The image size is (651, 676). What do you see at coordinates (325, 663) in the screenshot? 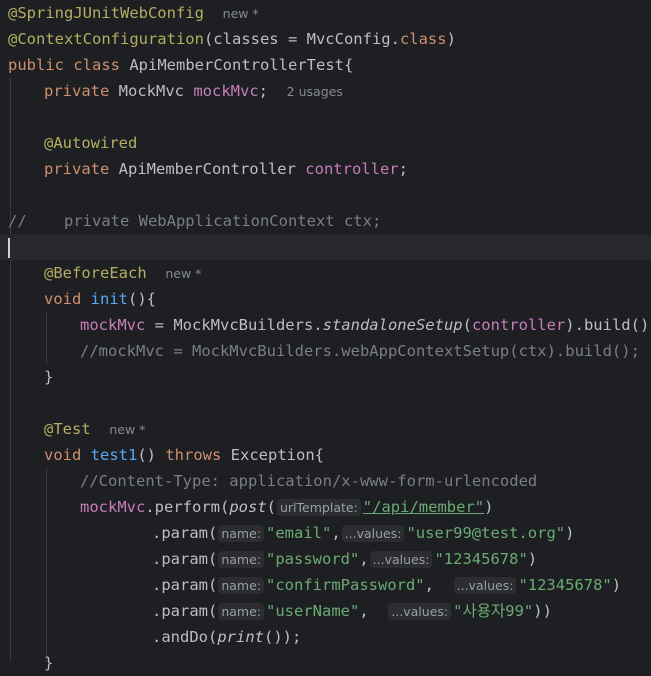
I see `code-line-26: }` at bounding box center [325, 663].